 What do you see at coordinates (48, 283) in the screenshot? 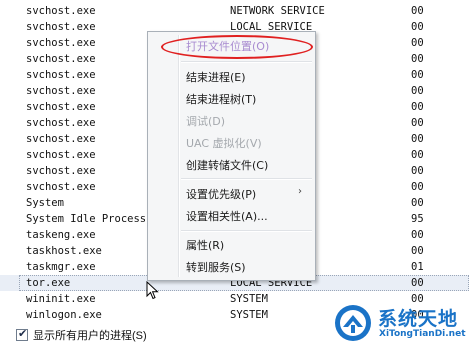
I see `process-name: tor.exe` at bounding box center [48, 283].